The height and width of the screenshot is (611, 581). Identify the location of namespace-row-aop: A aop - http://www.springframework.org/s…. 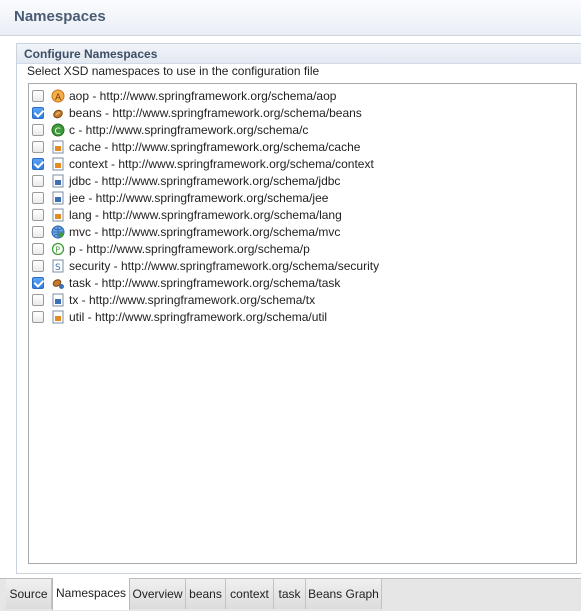
(302, 96).